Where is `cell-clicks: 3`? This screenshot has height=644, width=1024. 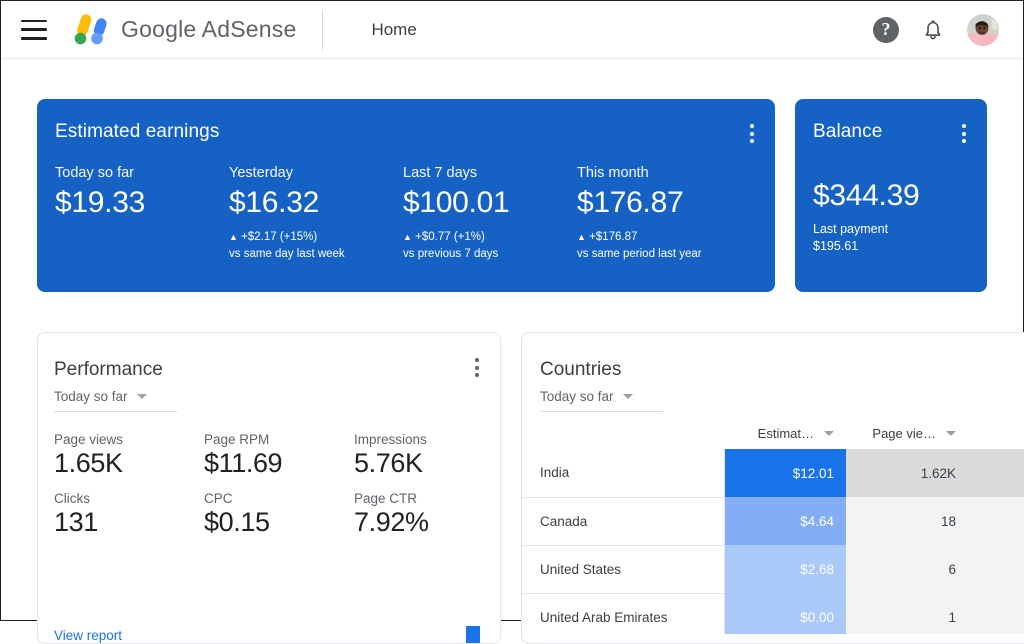
cell-clicks: 3 is located at coordinates (996, 569).